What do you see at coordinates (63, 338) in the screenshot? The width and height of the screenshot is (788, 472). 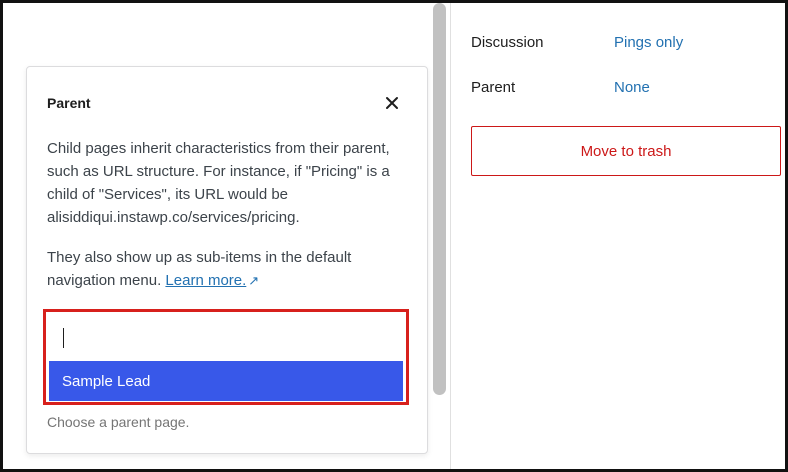 I see `text-caret` at bounding box center [63, 338].